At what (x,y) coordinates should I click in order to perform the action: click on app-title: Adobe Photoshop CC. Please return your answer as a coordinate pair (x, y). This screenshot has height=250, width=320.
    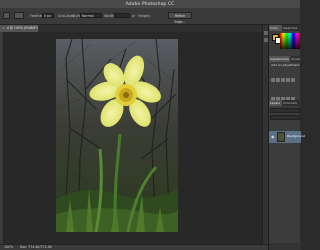
    Looking at the image, I should click on (150, 4).